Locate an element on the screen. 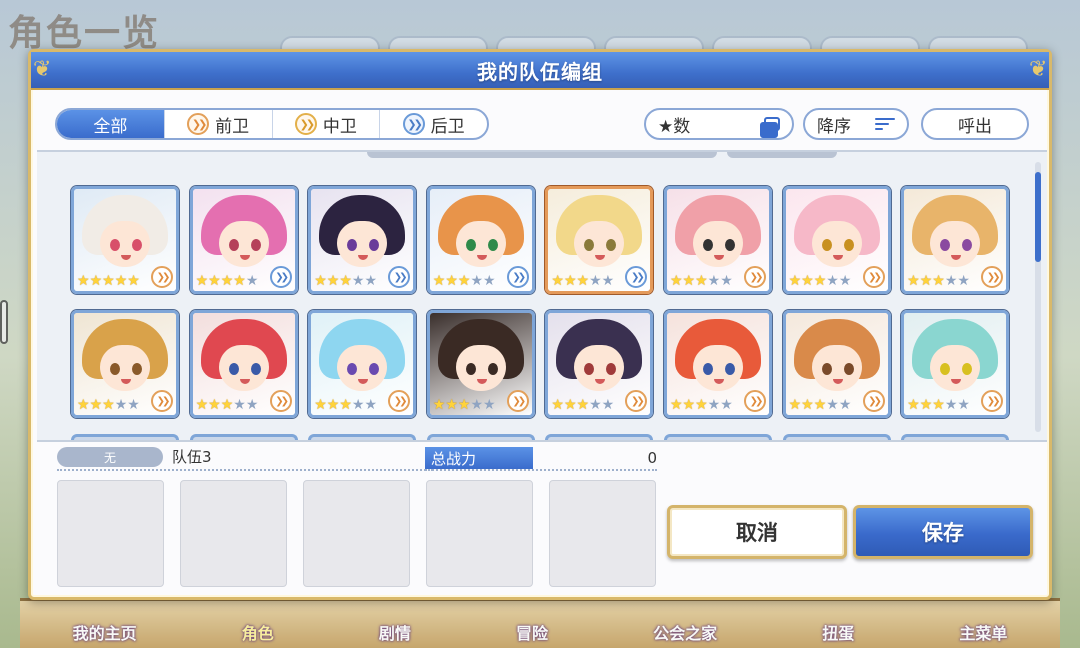 The height and width of the screenshot is (648, 1080). call-out-label: 呼出 is located at coordinates (975, 126).